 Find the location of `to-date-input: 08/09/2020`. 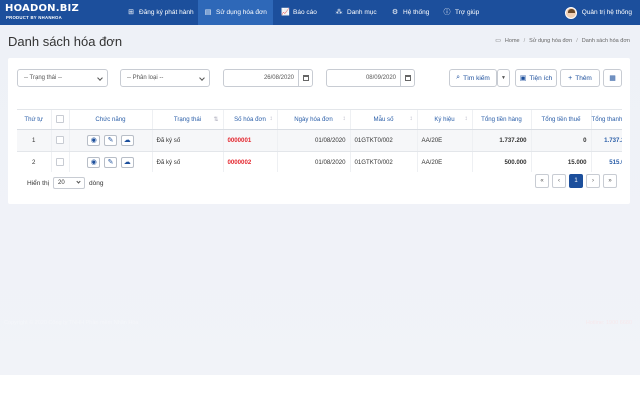

to-date-input: 08/09/2020 is located at coordinates (370, 78).